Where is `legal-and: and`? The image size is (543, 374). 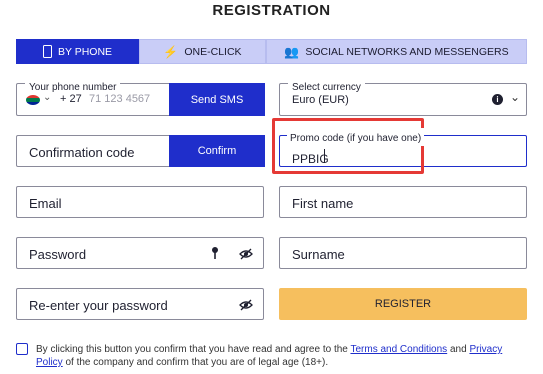
legal-and: and is located at coordinates (458, 349).